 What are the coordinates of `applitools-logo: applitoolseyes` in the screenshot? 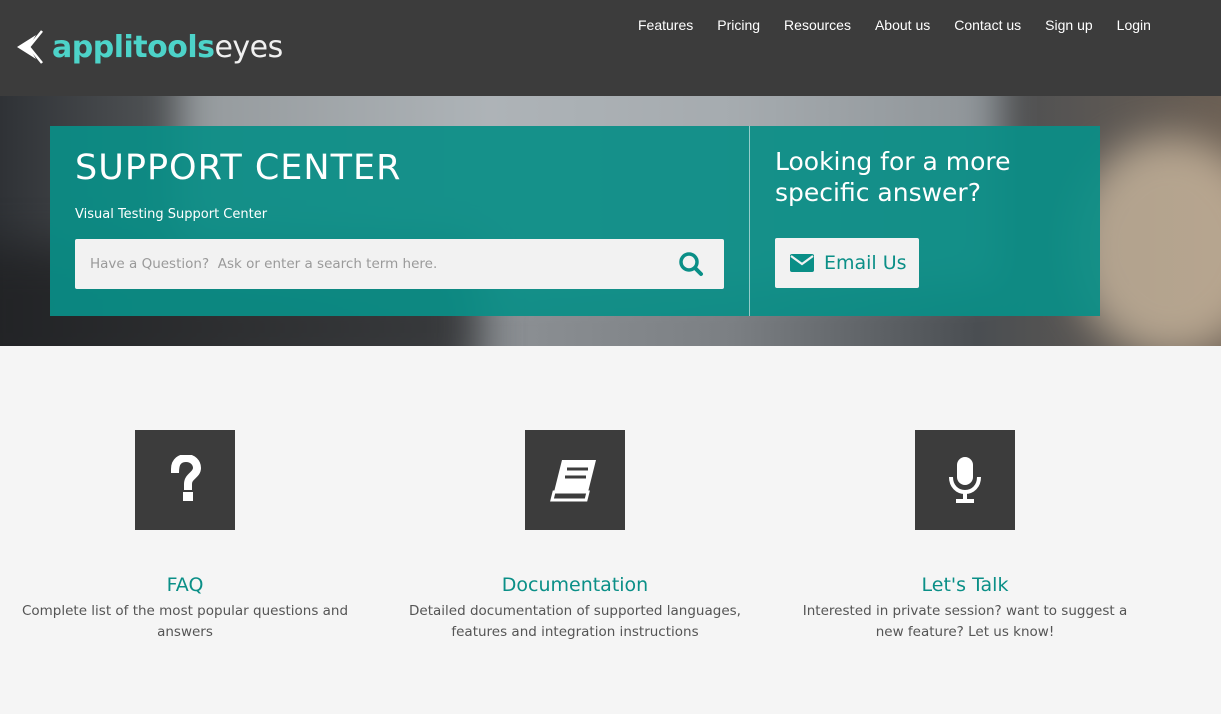 It's located at (148, 47).